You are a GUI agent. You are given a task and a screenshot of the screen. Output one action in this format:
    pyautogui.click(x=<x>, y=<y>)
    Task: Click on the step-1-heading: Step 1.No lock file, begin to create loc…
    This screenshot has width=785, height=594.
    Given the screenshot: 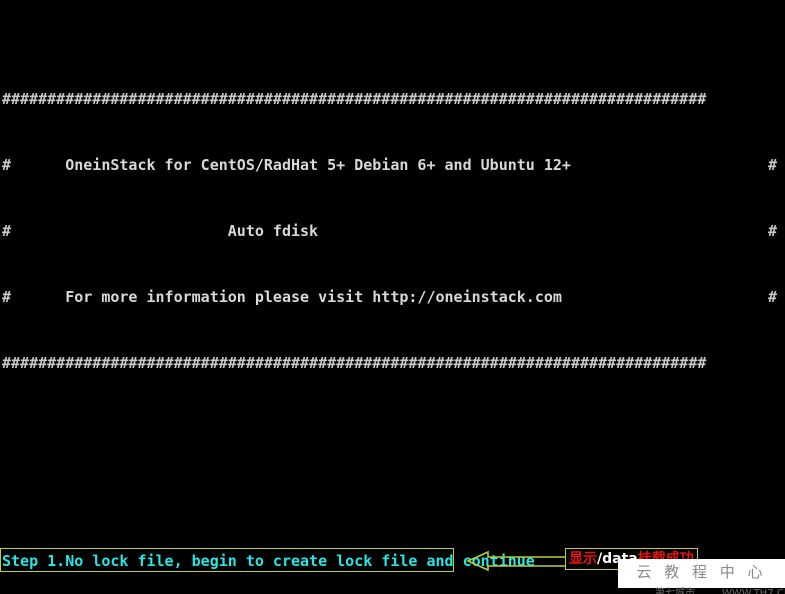 What is the action you would take?
    pyautogui.click(x=268, y=561)
    